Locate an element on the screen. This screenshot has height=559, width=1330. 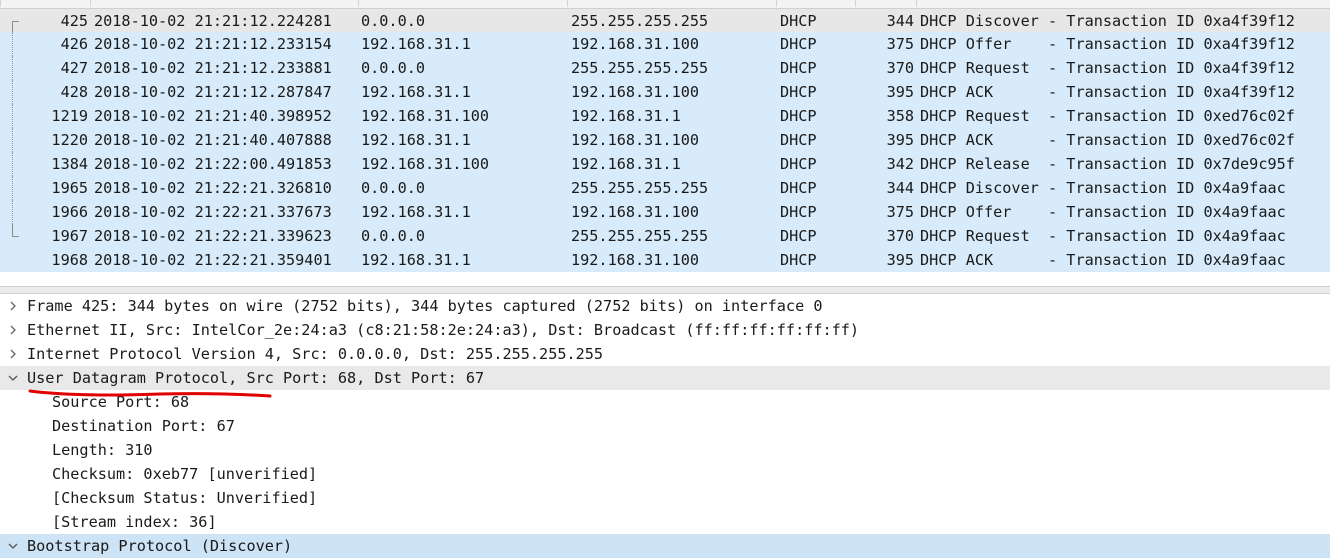
cell-info: DHCP ACK - Transaction ID 0x4a9faac is located at coordinates (1103, 260).